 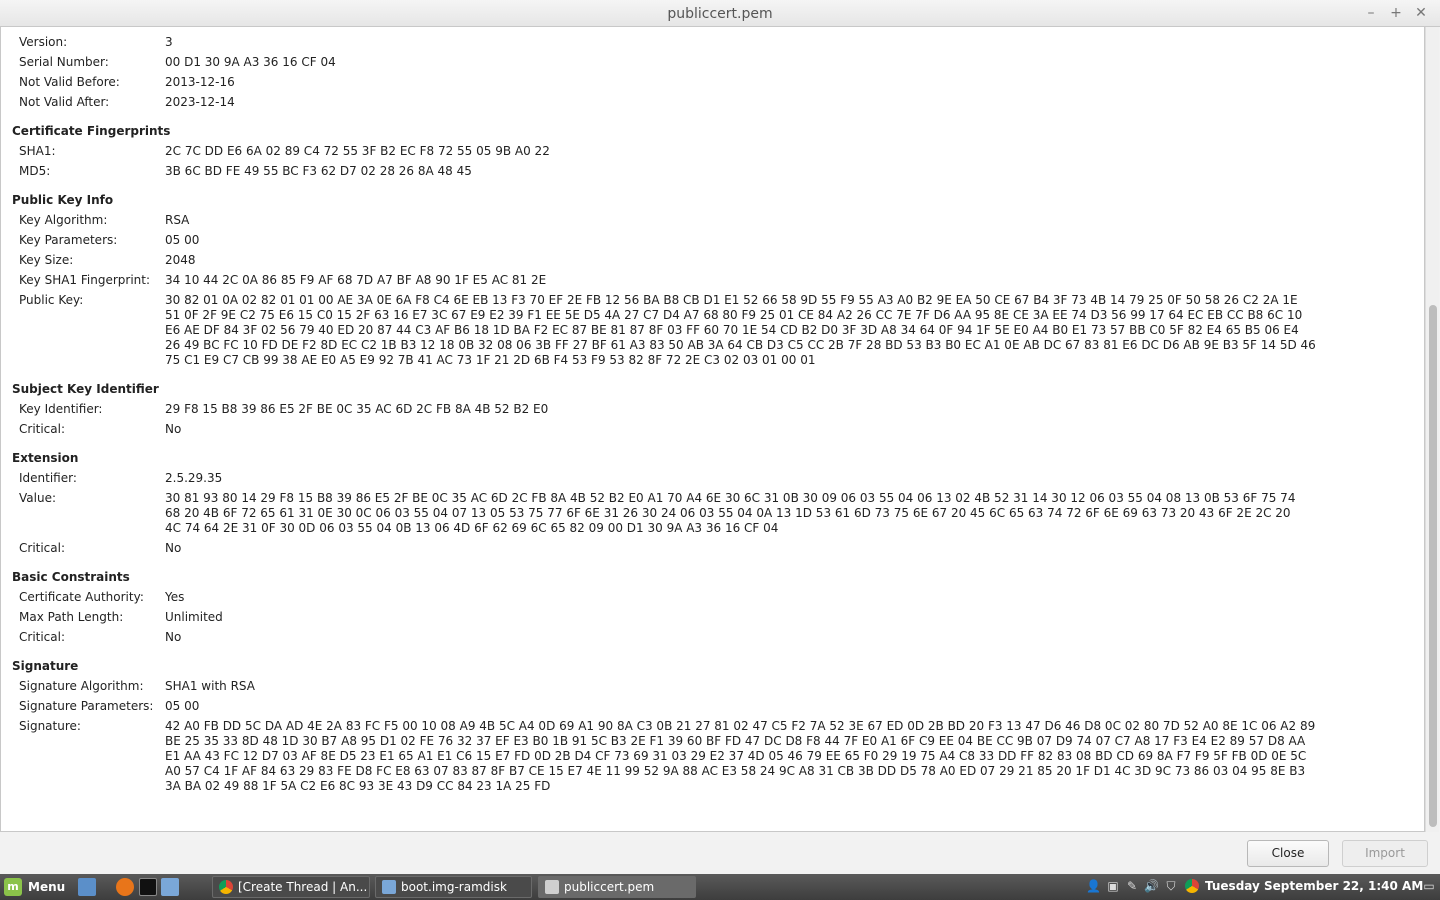 I want to click on shield-icon: ⛉, so click(x=1171, y=886).